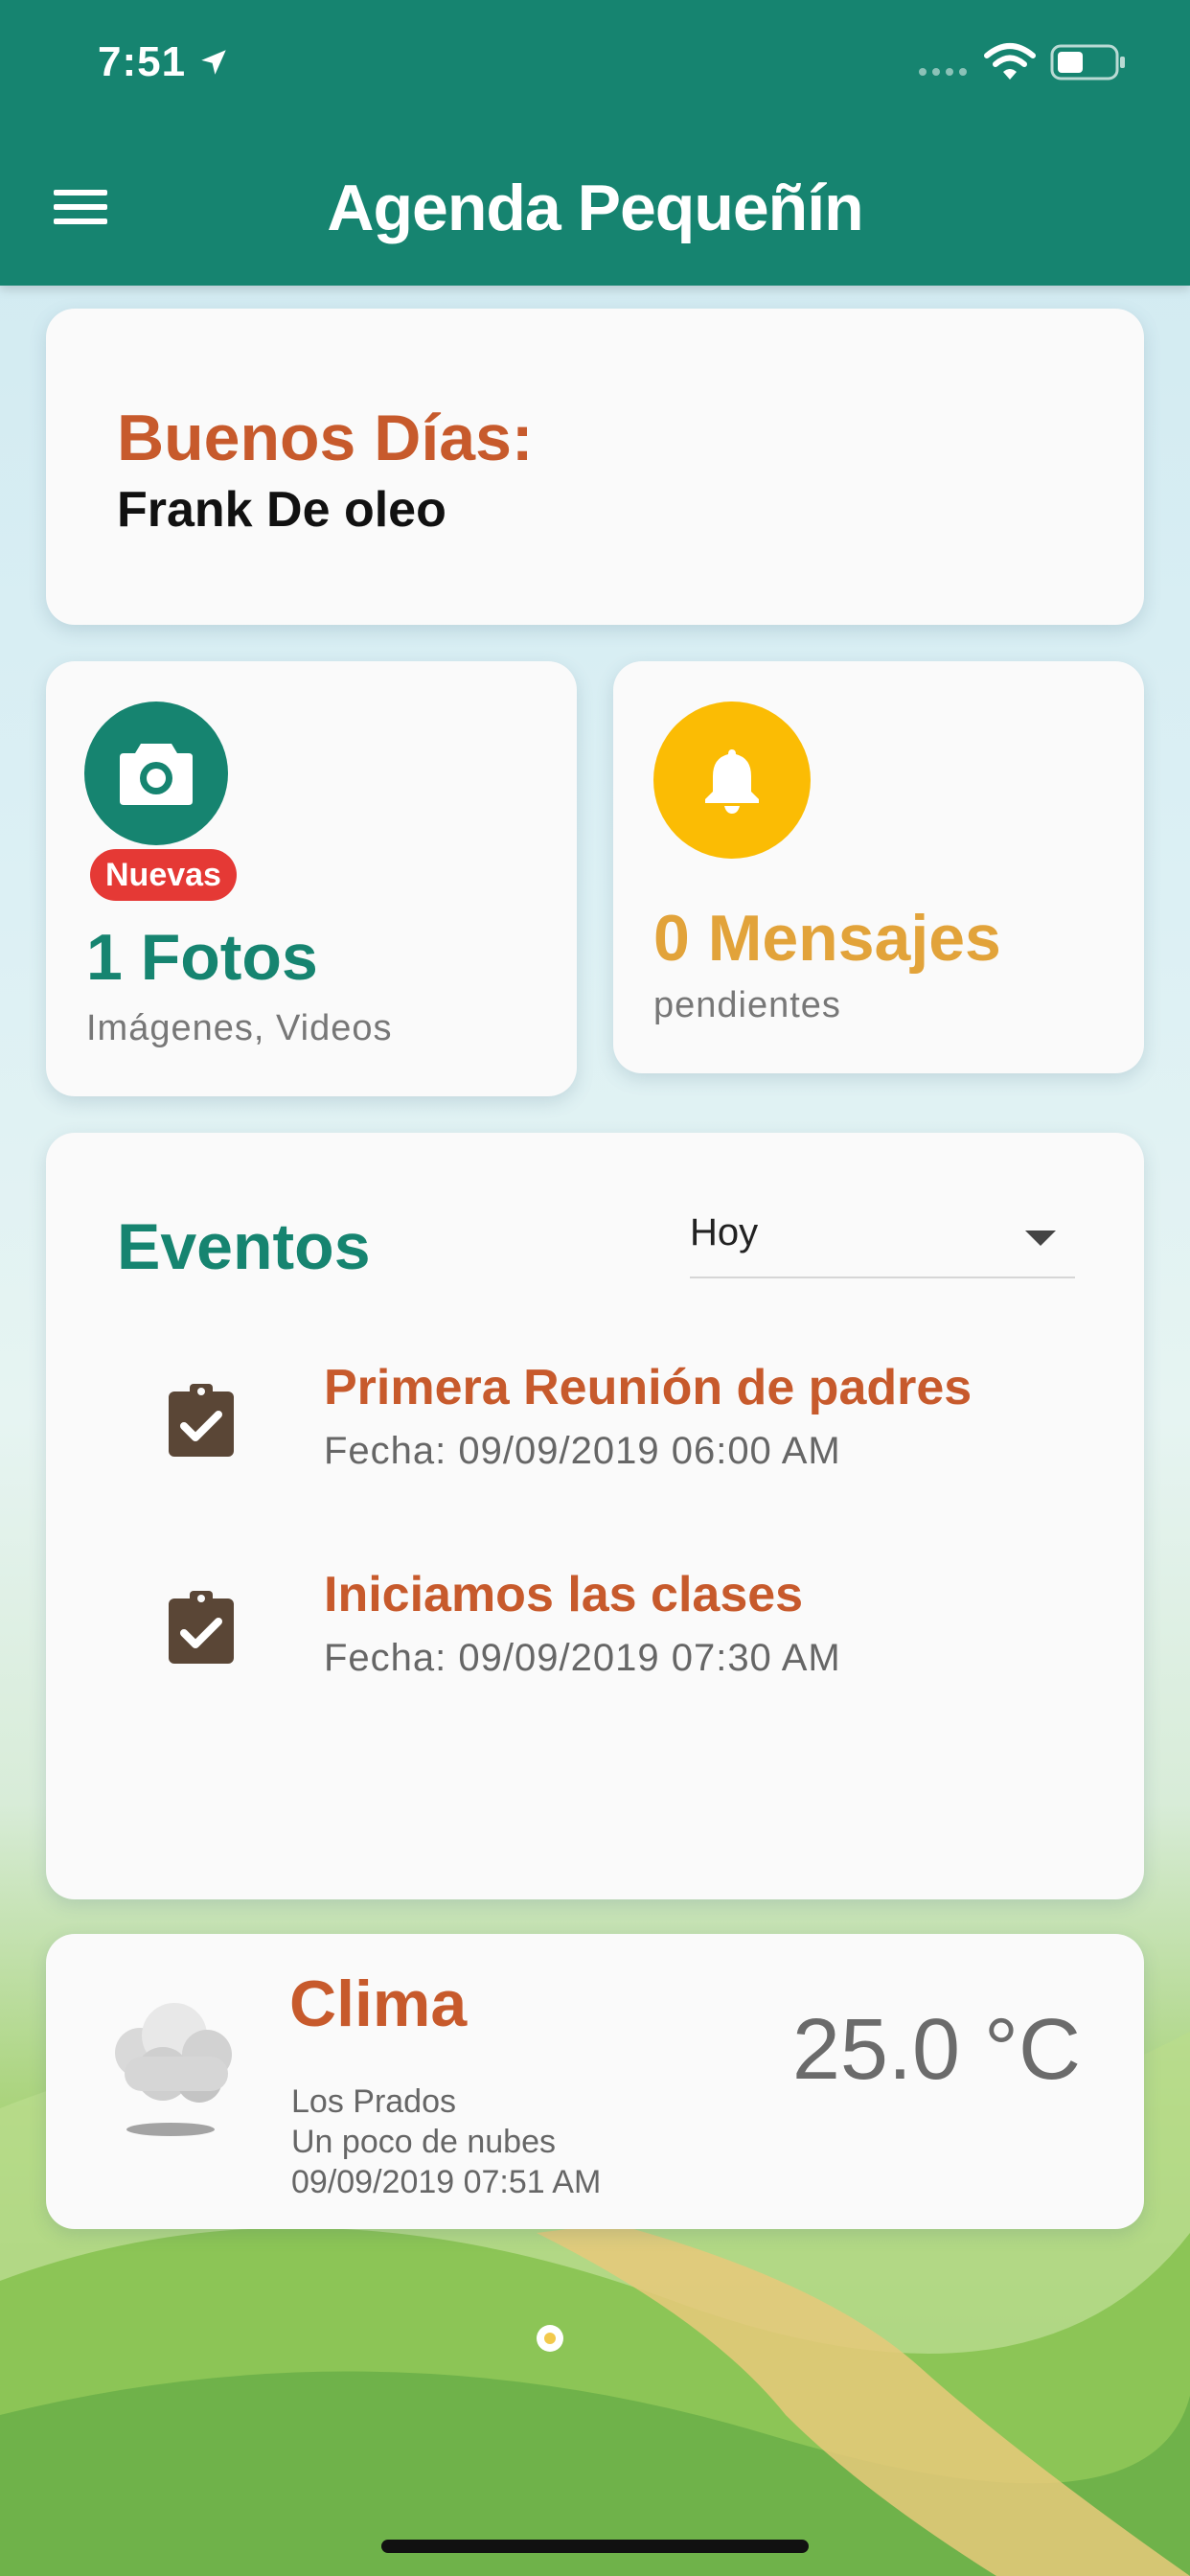 This screenshot has height=2576, width=1190. What do you see at coordinates (281, 510) in the screenshot?
I see `user-name: Frank De oleo` at bounding box center [281, 510].